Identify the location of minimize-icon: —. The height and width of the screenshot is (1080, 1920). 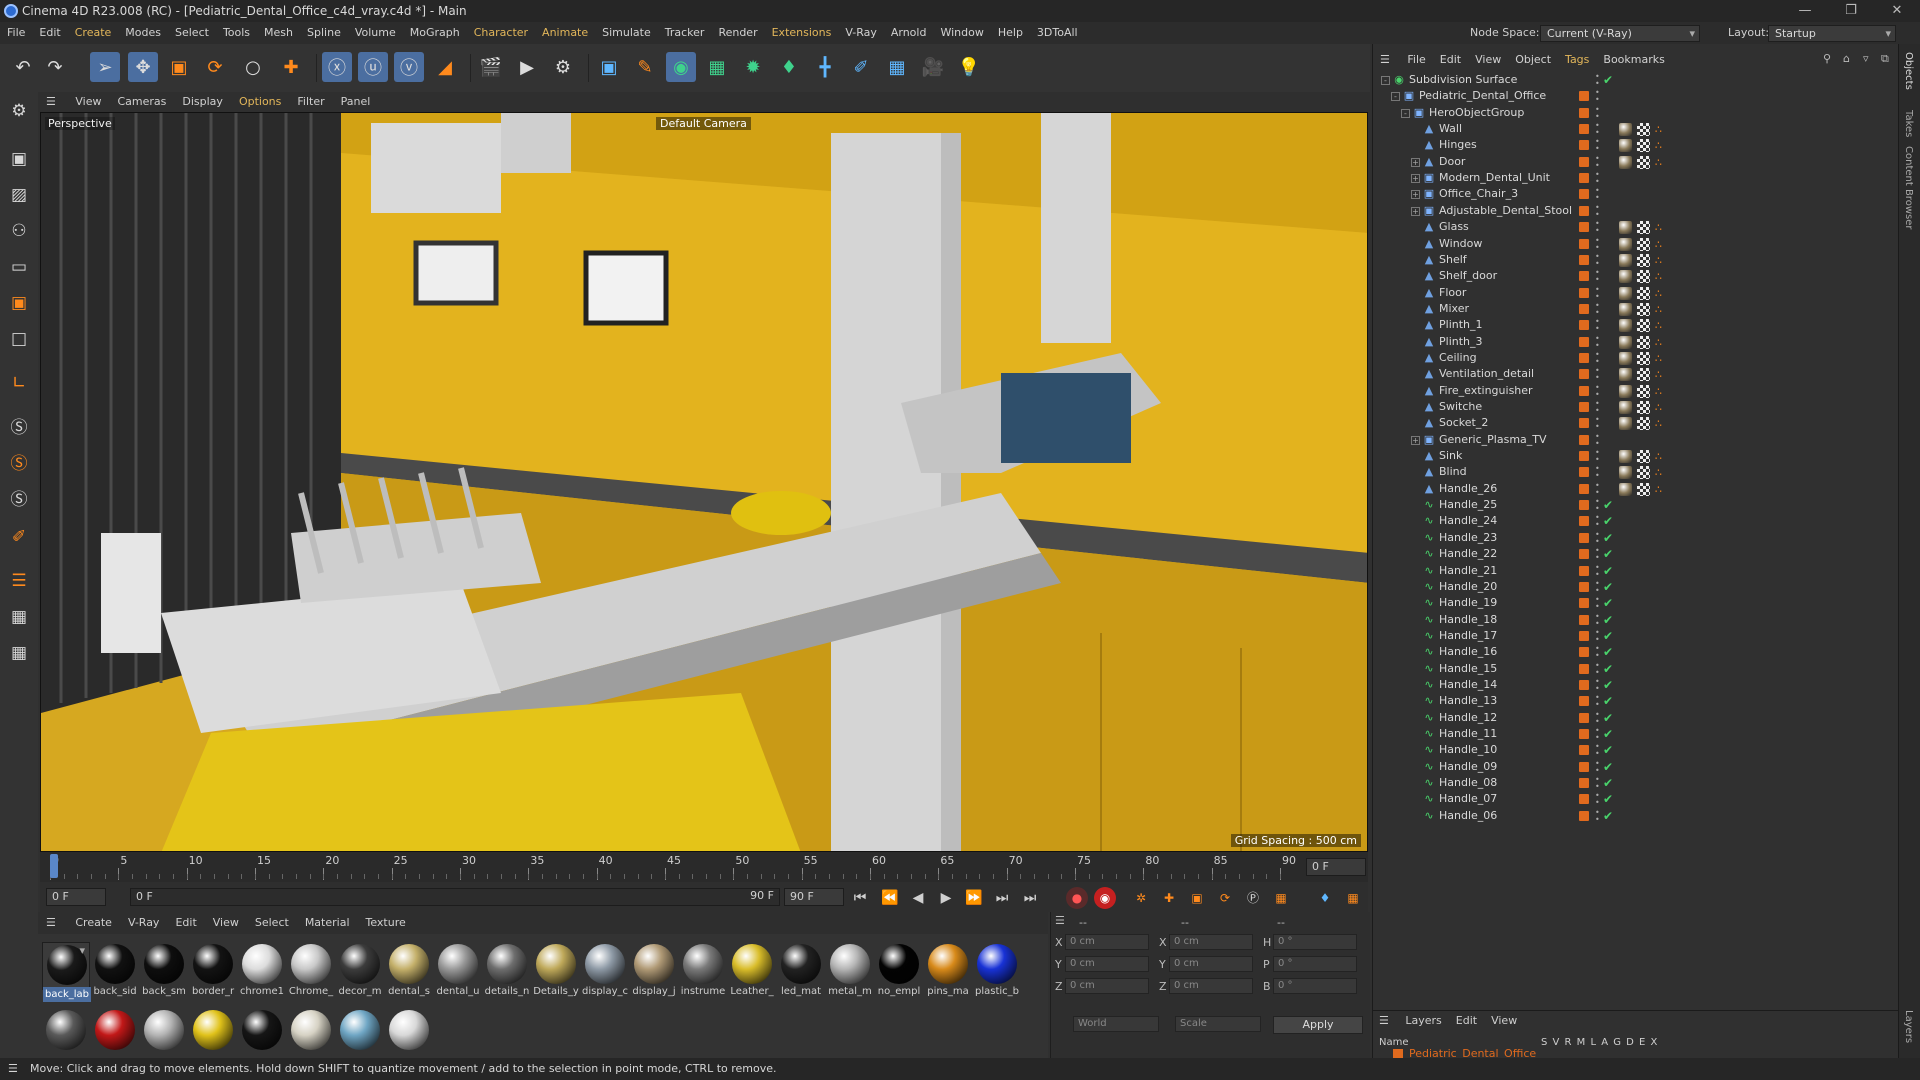
(1805, 11).